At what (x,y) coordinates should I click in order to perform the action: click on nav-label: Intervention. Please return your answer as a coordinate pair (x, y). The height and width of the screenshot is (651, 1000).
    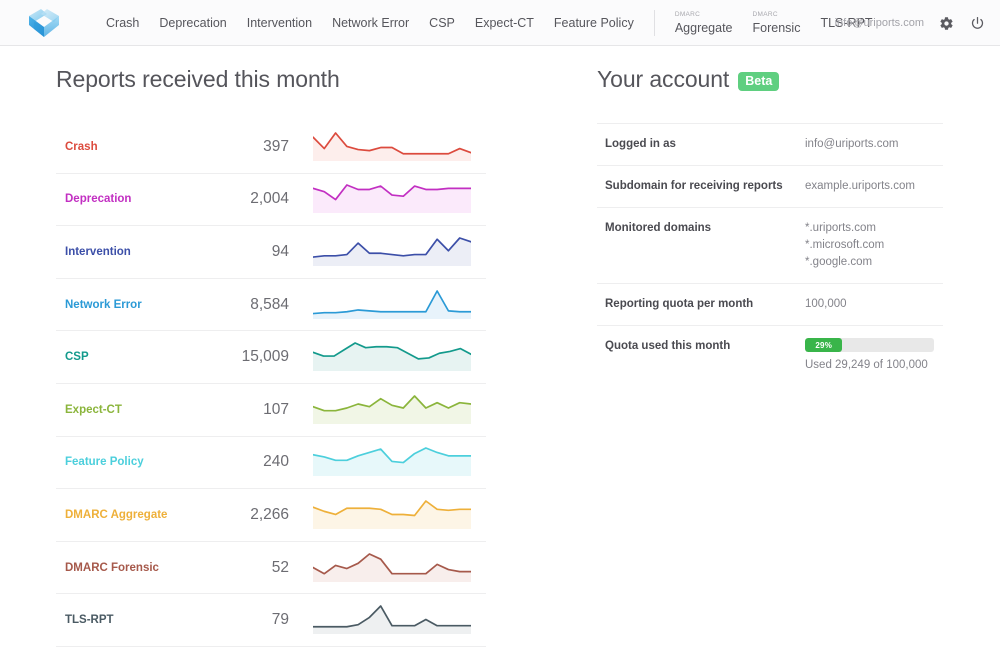
    Looking at the image, I should click on (279, 23).